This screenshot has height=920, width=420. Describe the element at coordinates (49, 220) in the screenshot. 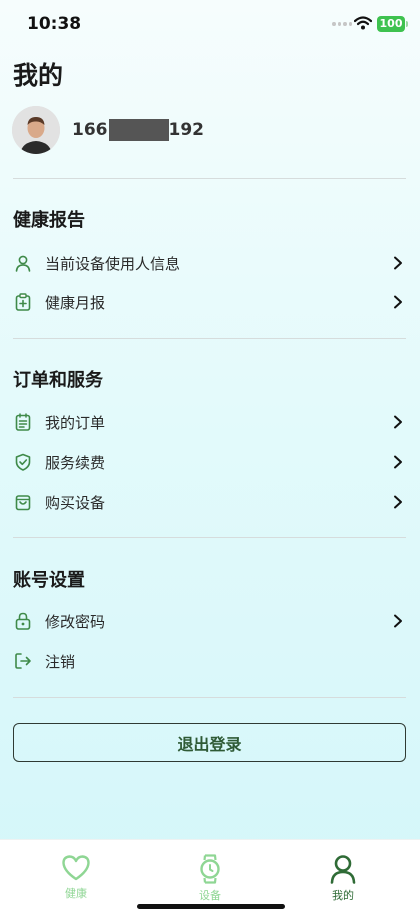

I see `section-title-health-report: 健康报告` at that location.